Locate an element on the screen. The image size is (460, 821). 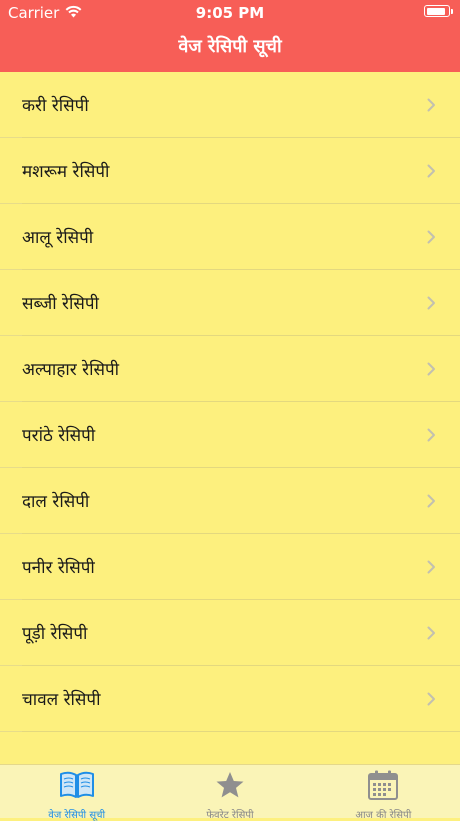
navigation-header: Carrier 9:05 PM वेज रेसिपी सूची is located at coordinates (230, 36).